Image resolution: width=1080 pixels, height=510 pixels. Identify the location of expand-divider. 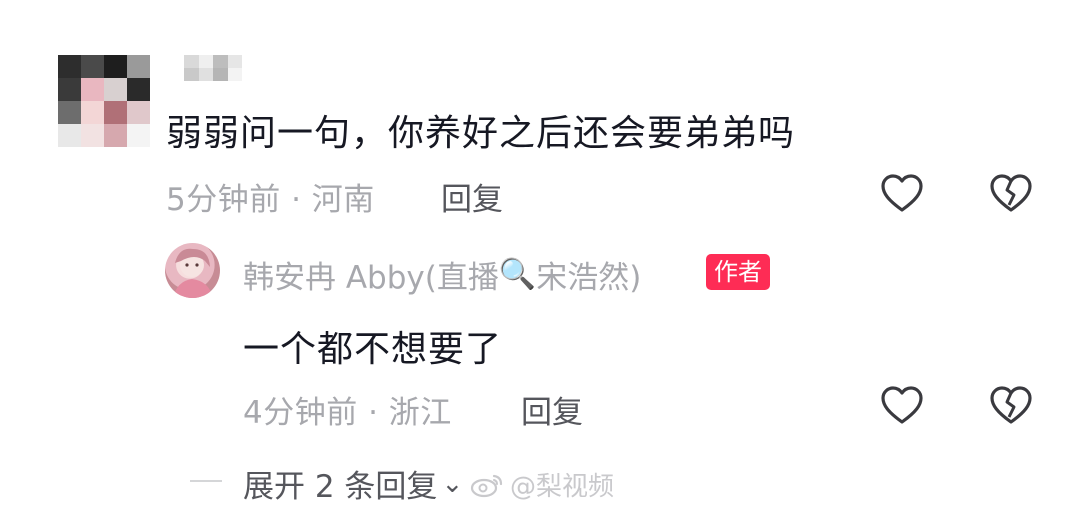
(206, 481).